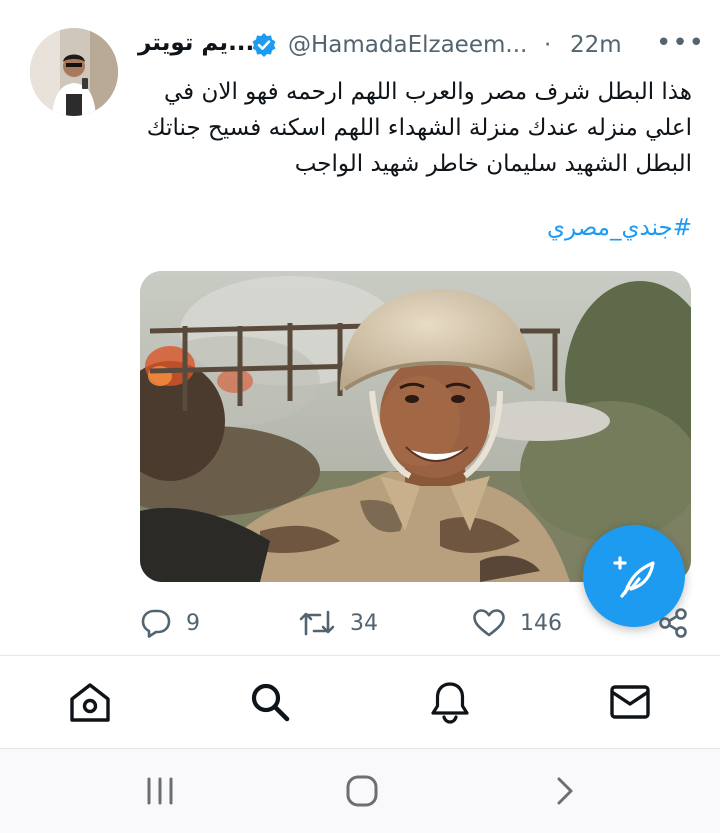 This screenshot has width=720, height=833. I want to click on avatar, so click(74, 72).